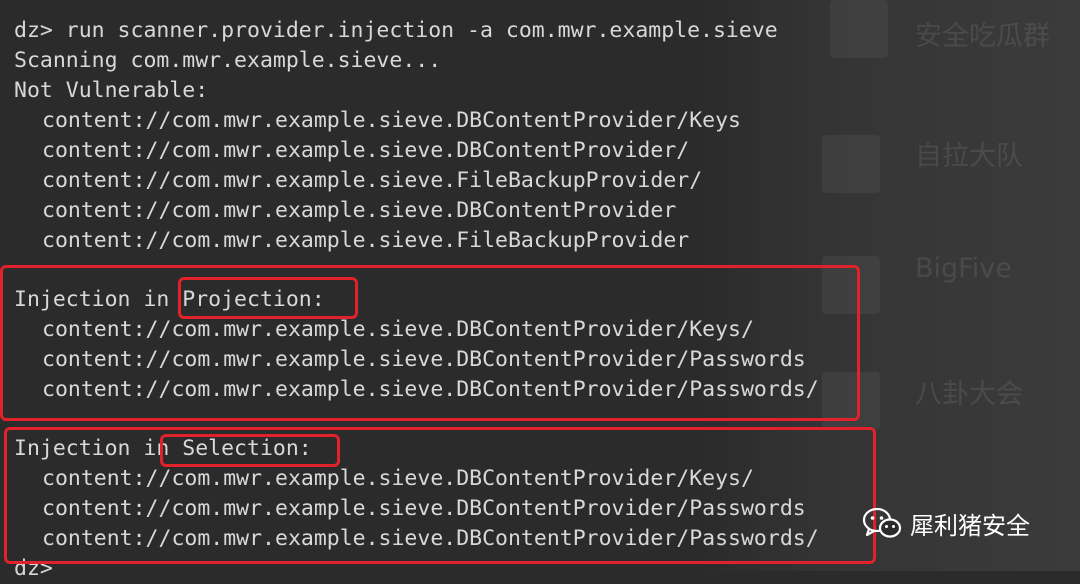  I want to click on wechat-icon, so click(882, 522).